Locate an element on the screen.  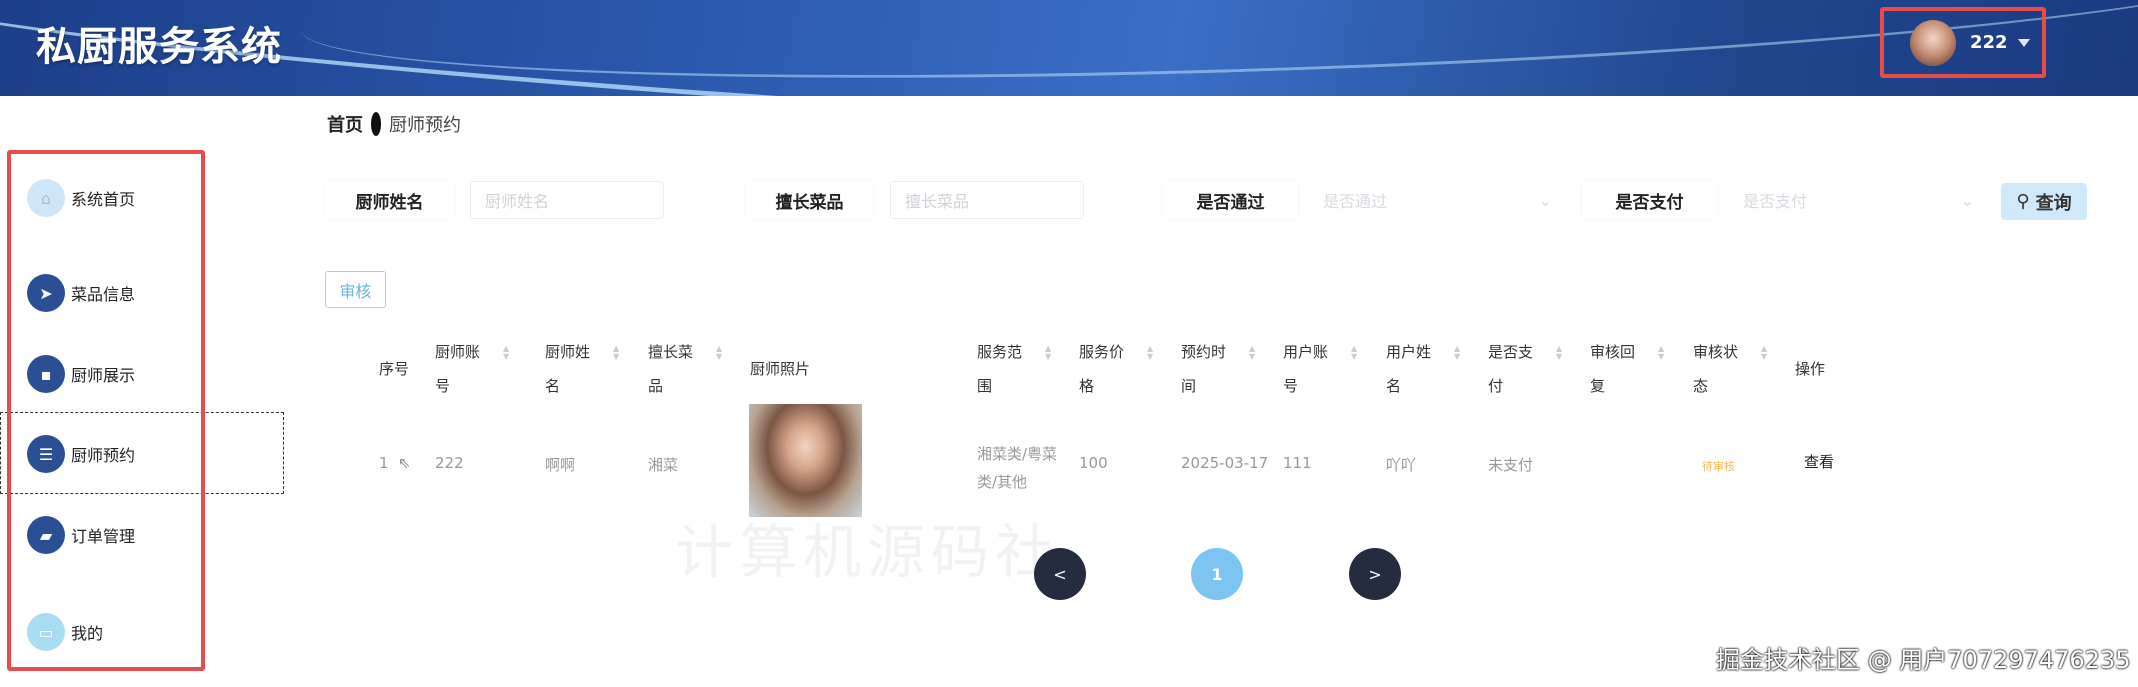
chat-icon: ▪ is located at coordinates (46, 374).